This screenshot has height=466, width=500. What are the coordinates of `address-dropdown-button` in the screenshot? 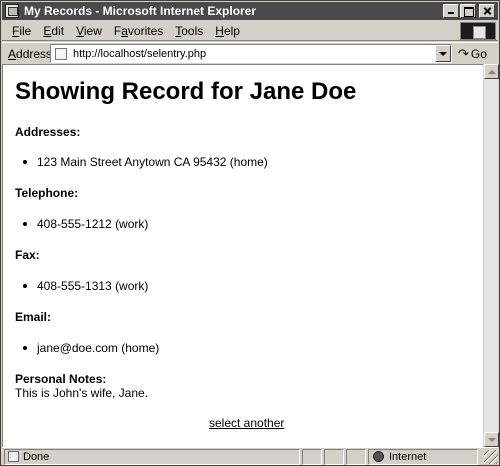 It's located at (443, 53).